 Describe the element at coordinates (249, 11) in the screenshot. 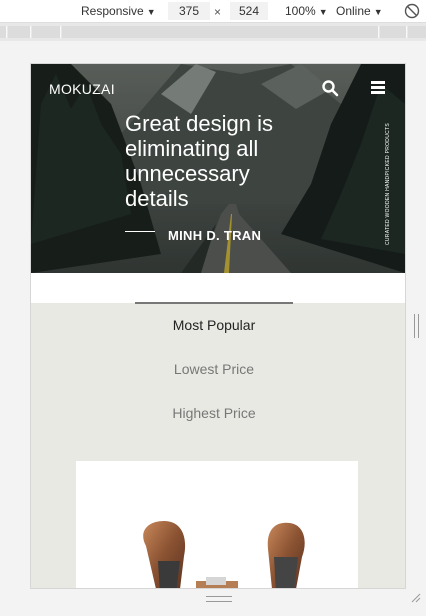

I see `height-input: 524` at that location.